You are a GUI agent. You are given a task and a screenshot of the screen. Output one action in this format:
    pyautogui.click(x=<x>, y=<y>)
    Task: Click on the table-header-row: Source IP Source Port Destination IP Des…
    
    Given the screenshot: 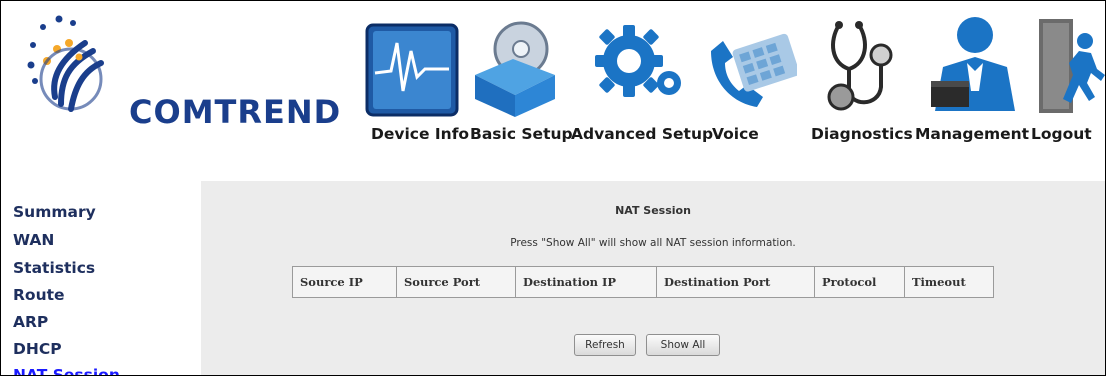 What is the action you would take?
    pyautogui.click(x=643, y=282)
    